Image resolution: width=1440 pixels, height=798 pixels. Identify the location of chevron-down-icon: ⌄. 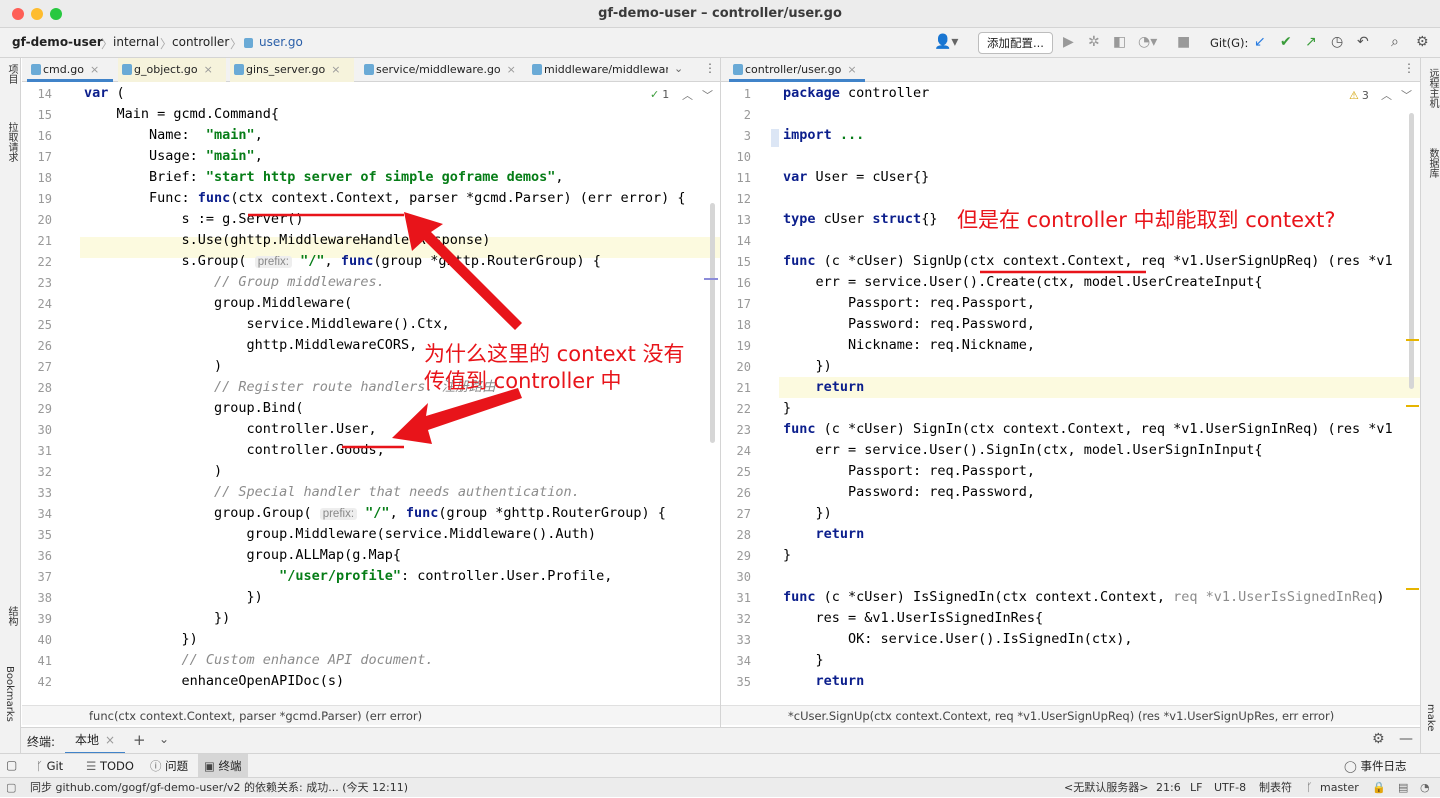
(164, 739).